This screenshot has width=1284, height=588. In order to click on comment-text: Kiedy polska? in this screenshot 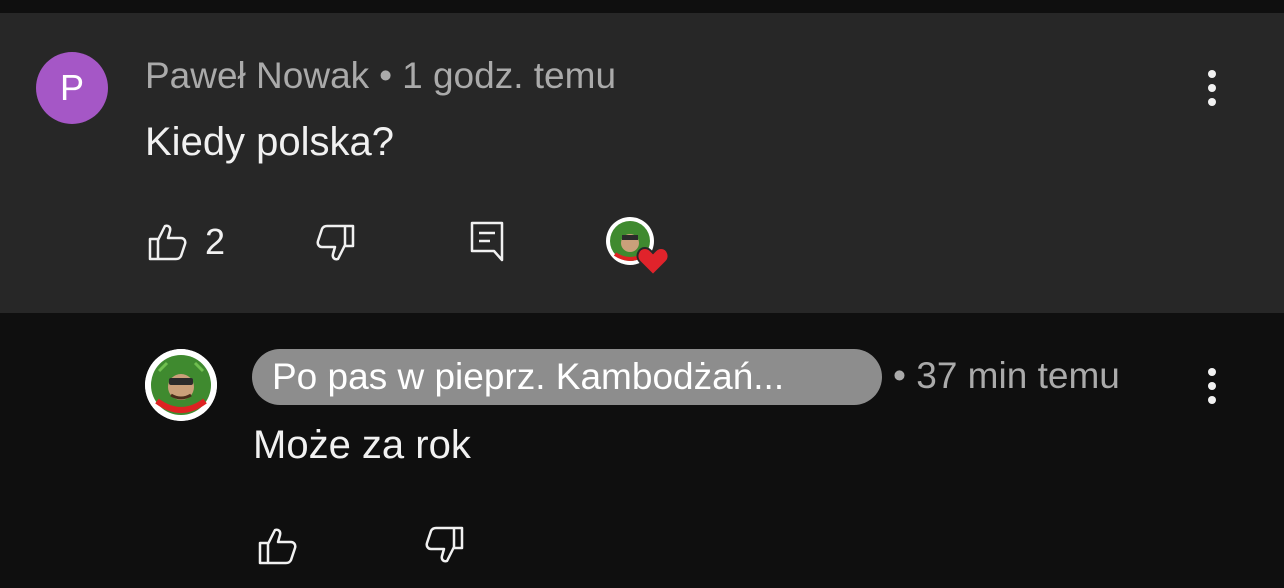, I will do `click(270, 142)`.